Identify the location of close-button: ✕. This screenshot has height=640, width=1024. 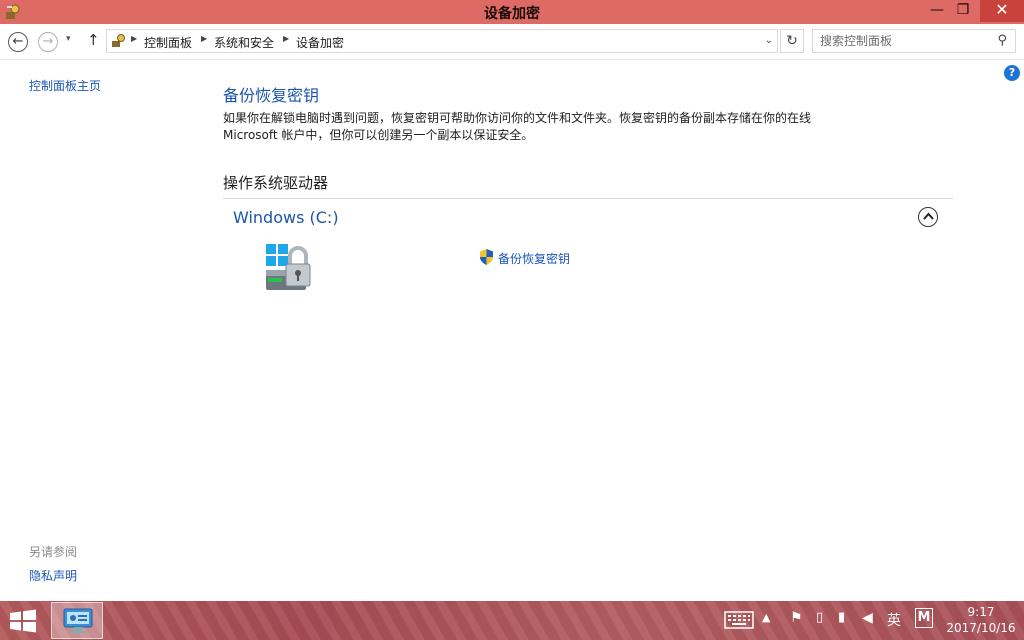
(1002, 11).